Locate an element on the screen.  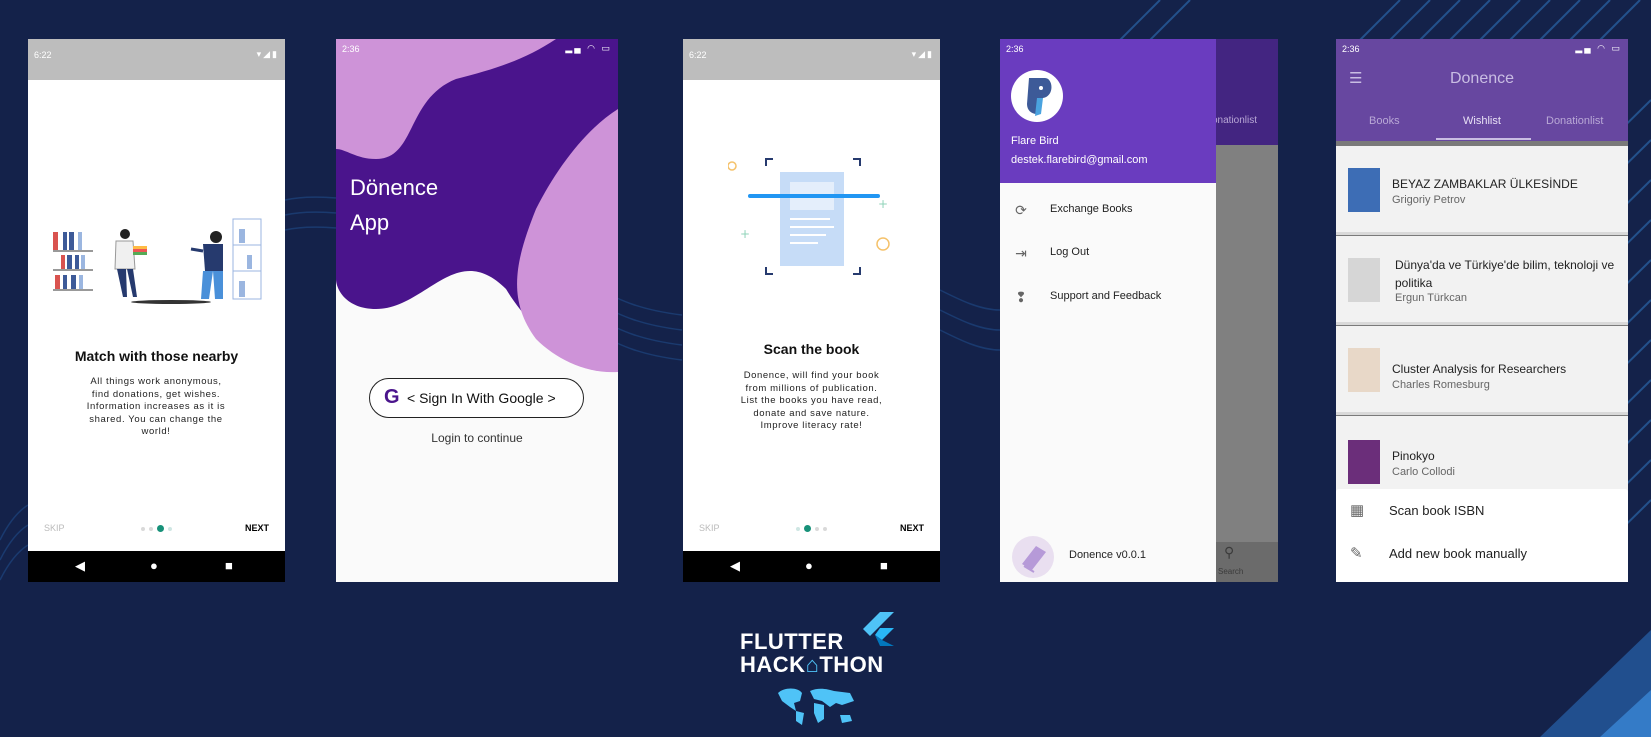
parrot-logo-icon is located at coordinates (1039, 97).